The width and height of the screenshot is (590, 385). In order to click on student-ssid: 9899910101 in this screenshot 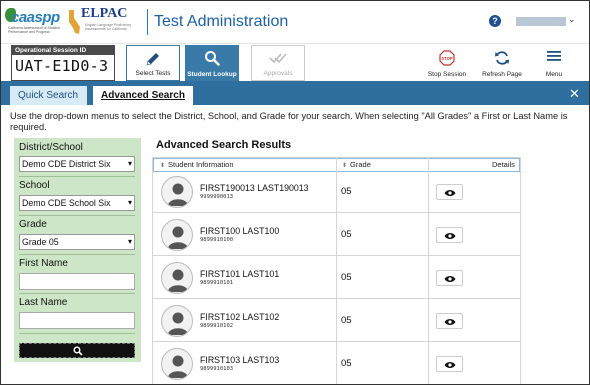, I will do `click(217, 283)`.